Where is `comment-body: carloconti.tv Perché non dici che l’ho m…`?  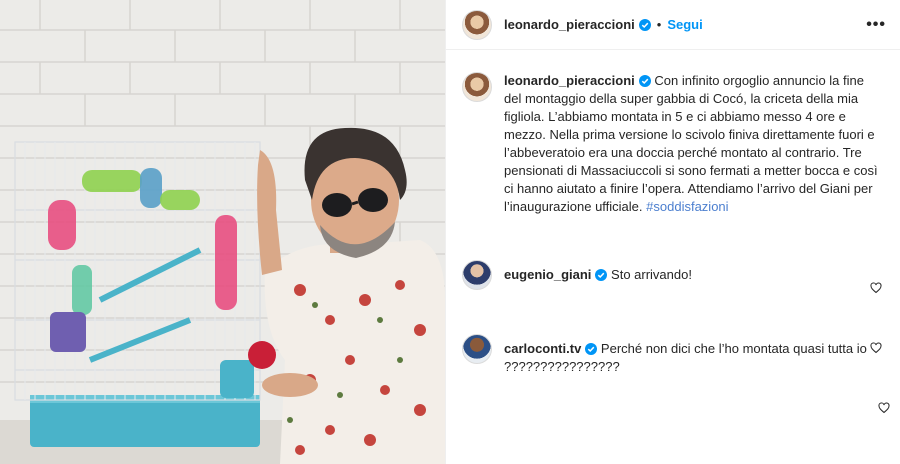 comment-body: carloconti.tv Perché non dici che l’ho m… is located at coordinates (689, 358).